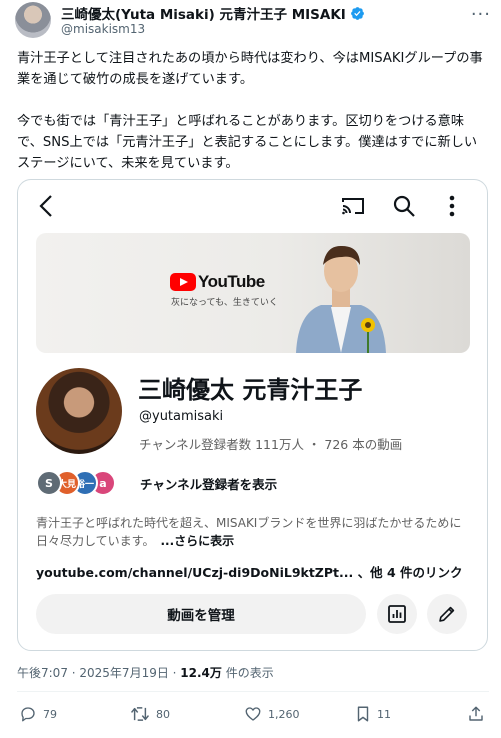  What do you see at coordinates (353, 206) in the screenshot?
I see `cast-icon` at bounding box center [353, 206].